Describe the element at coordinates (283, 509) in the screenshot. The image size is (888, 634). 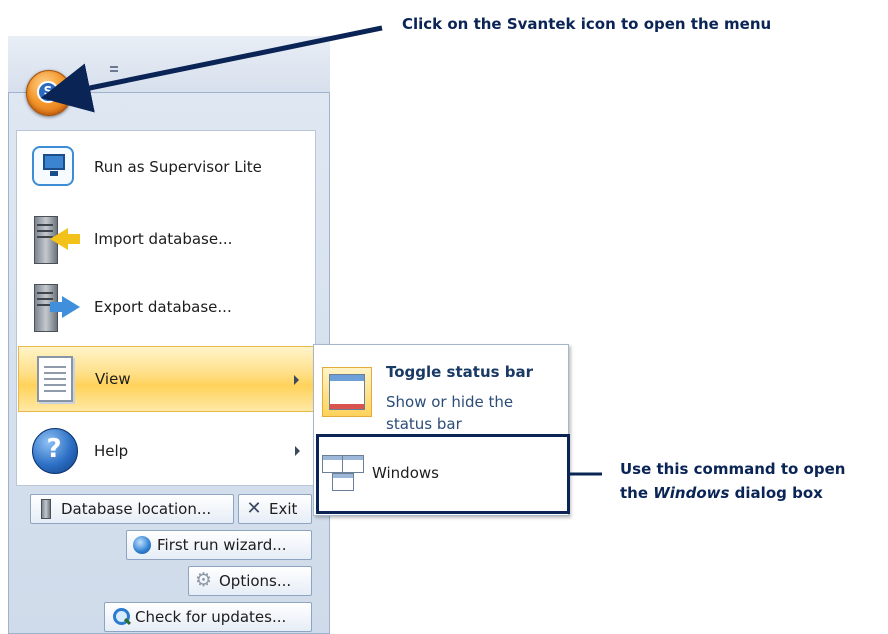
I see `exit-label: Exit` at that location.